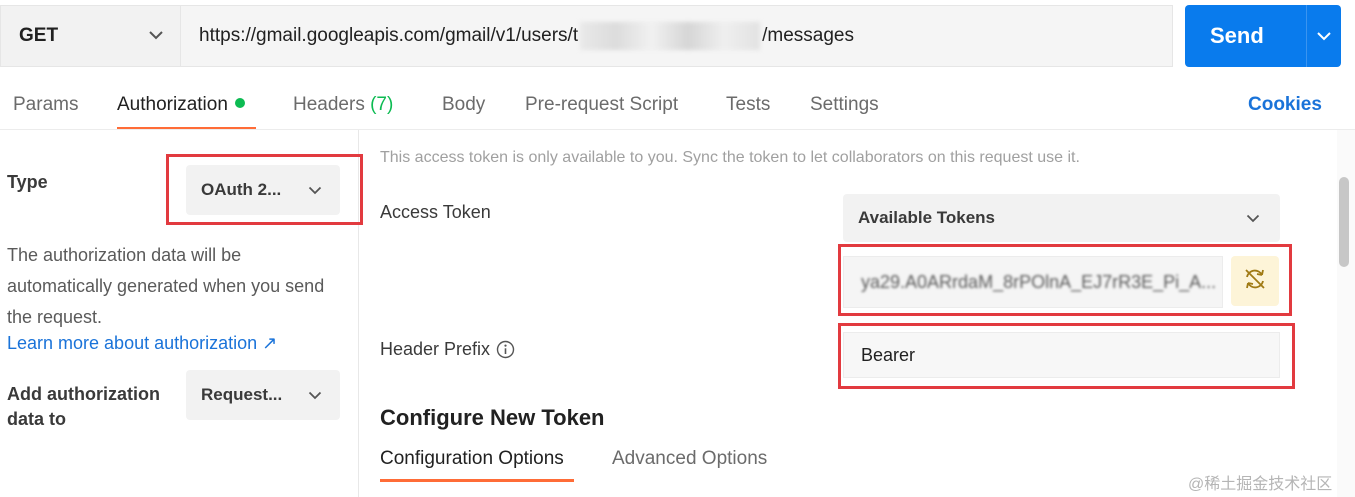  What do you see at coordinates (1324, 36) in the screenshot?
I see `send-options-chevron-icon` at bounding box center [1324, 36].